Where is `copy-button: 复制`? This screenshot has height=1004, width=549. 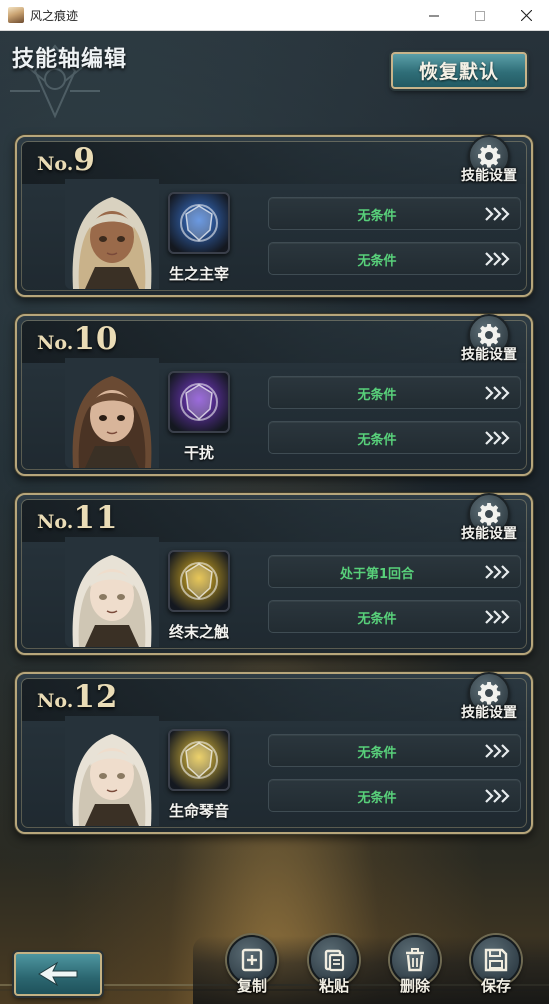
copy-button: 复制 is located at coordinates (252, 969).